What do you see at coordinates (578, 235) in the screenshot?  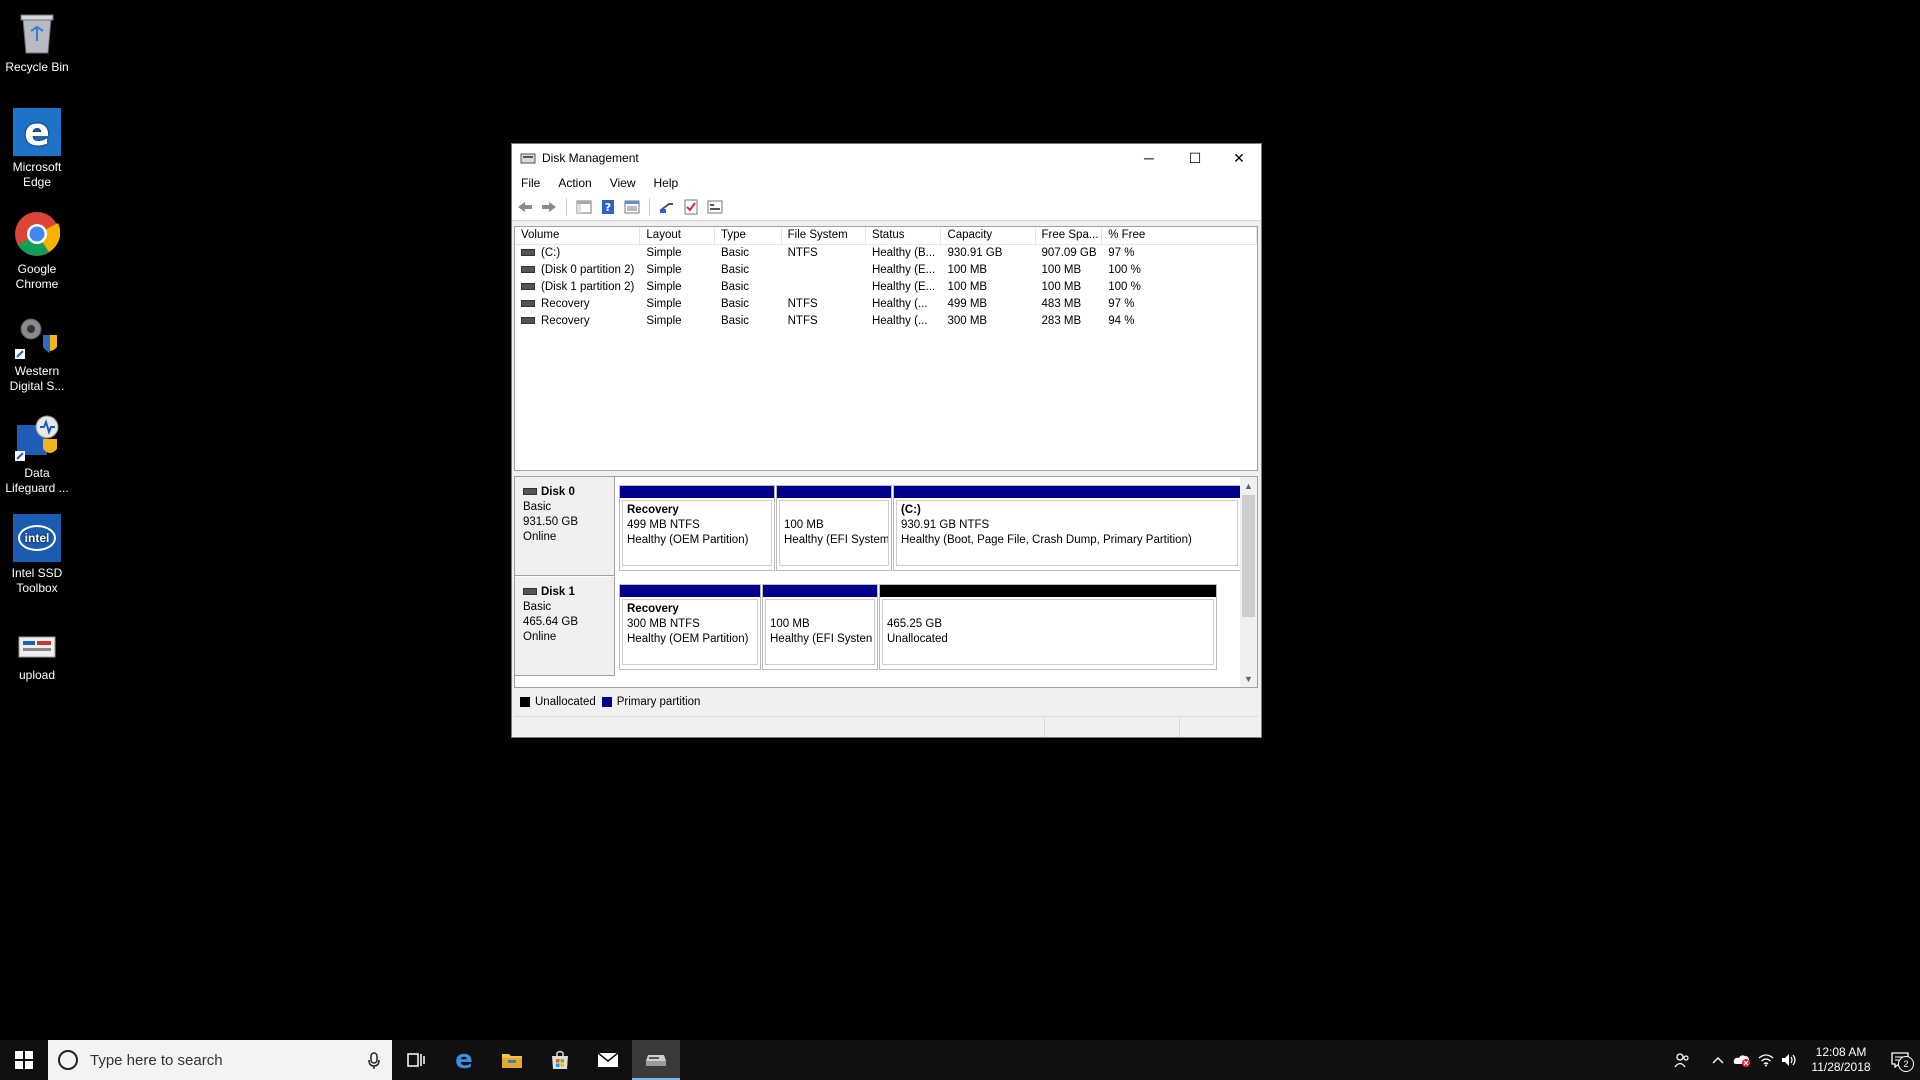 I see `column-header-volume: Volume` at bounding box center [578, 235].